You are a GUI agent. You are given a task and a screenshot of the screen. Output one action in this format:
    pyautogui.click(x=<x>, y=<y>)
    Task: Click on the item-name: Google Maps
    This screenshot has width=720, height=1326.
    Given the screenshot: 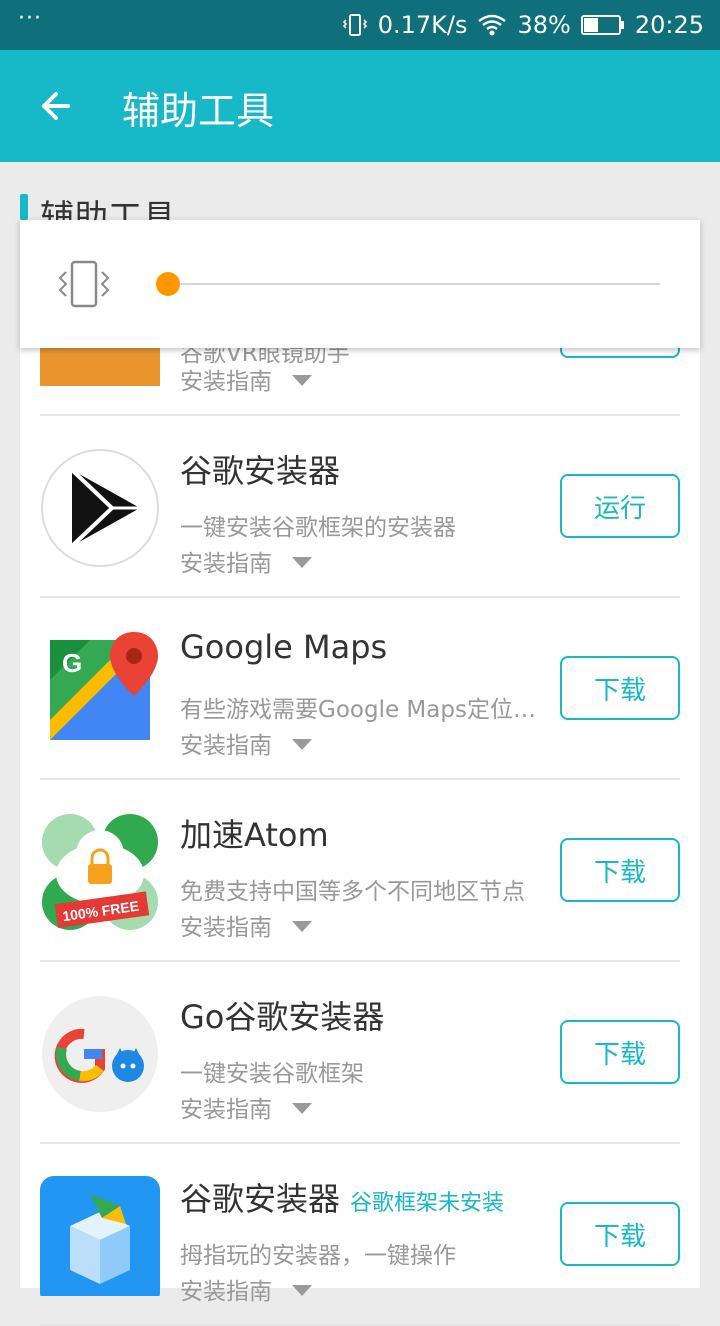 What is the action you would take?
    pyautogui.click(x=284, y=647)
    